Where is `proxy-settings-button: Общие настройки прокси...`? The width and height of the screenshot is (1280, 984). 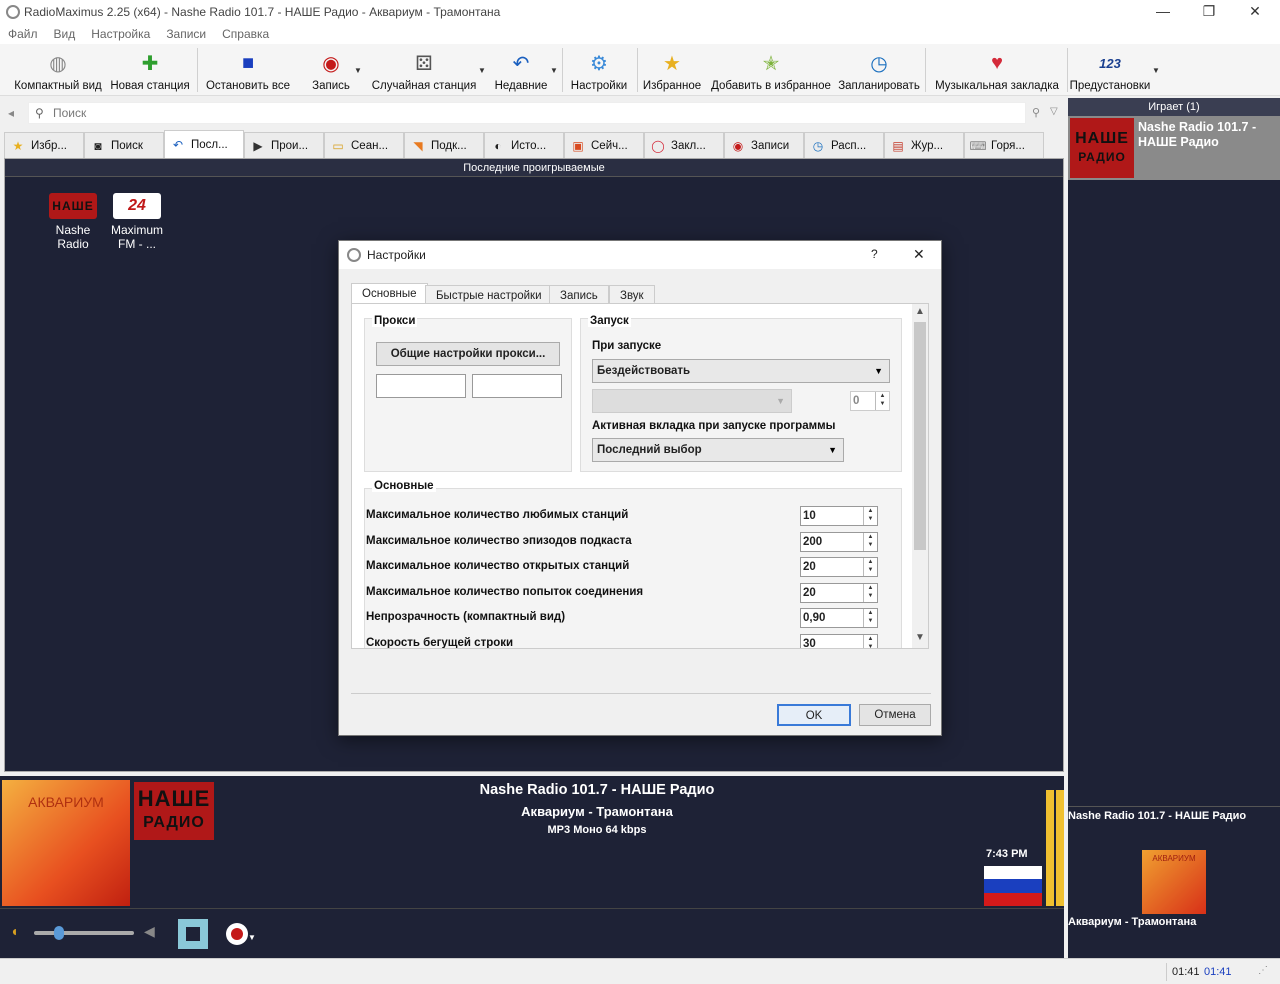
proxy-settings-button: Общие настройки прокси... is located at coordinates (468, 354).